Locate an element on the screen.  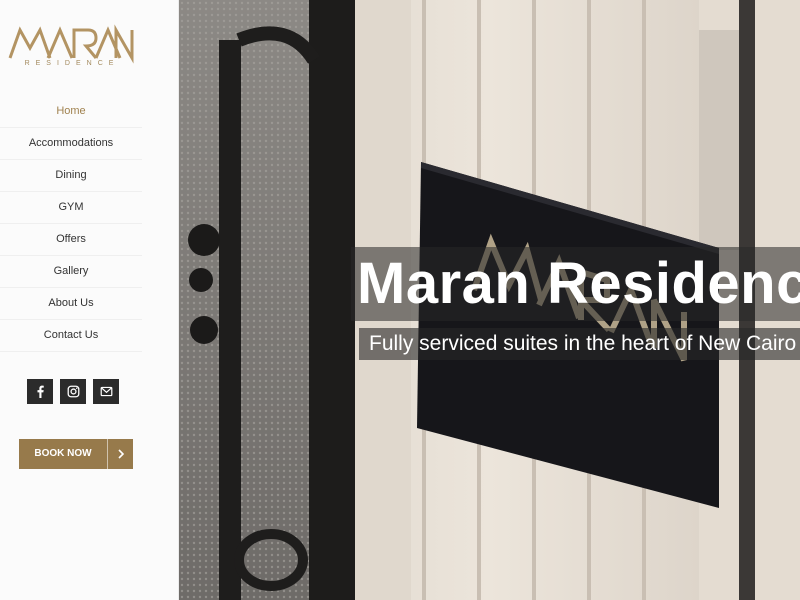
facebook-link is located at coordinates (40, 391).